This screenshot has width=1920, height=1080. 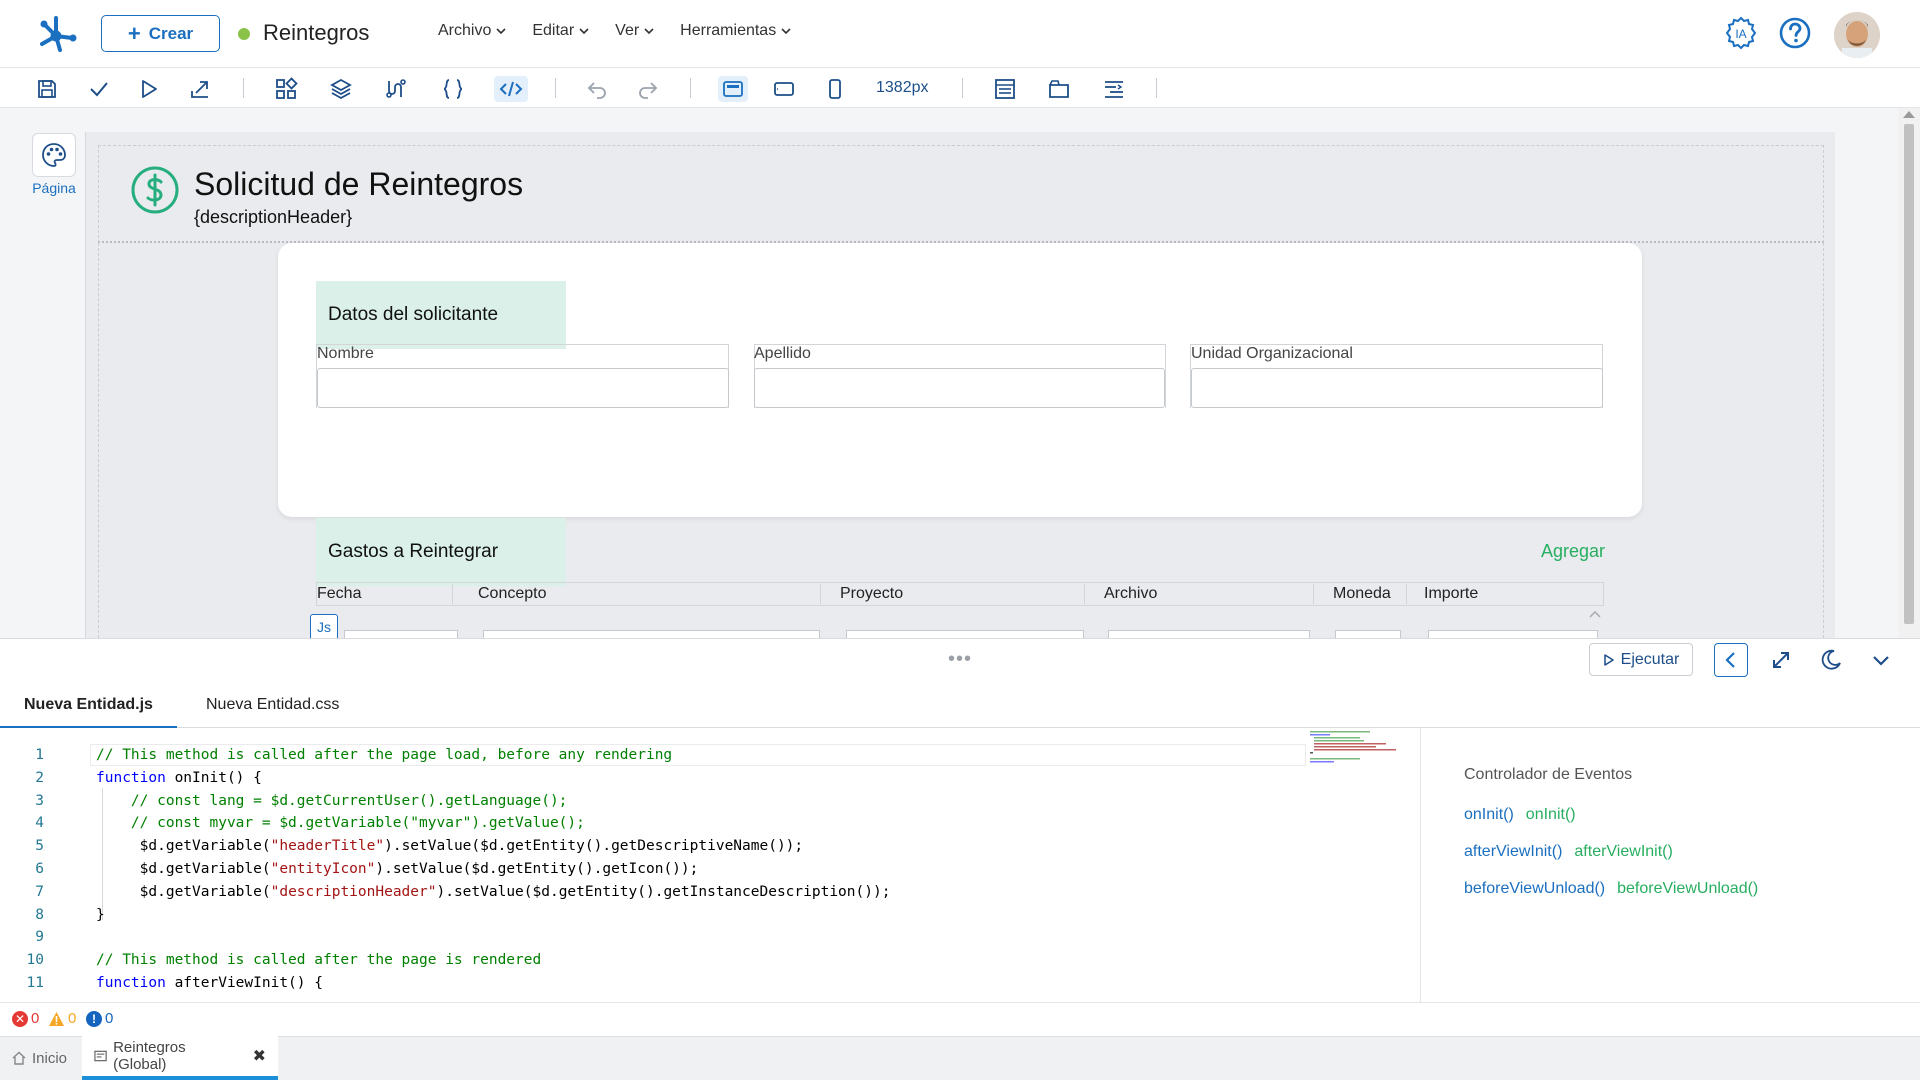 What do you see at coordinates (99, 1018) in the screenshot?
I see `info-count: ! 0` at bounding box center [99, 1018].